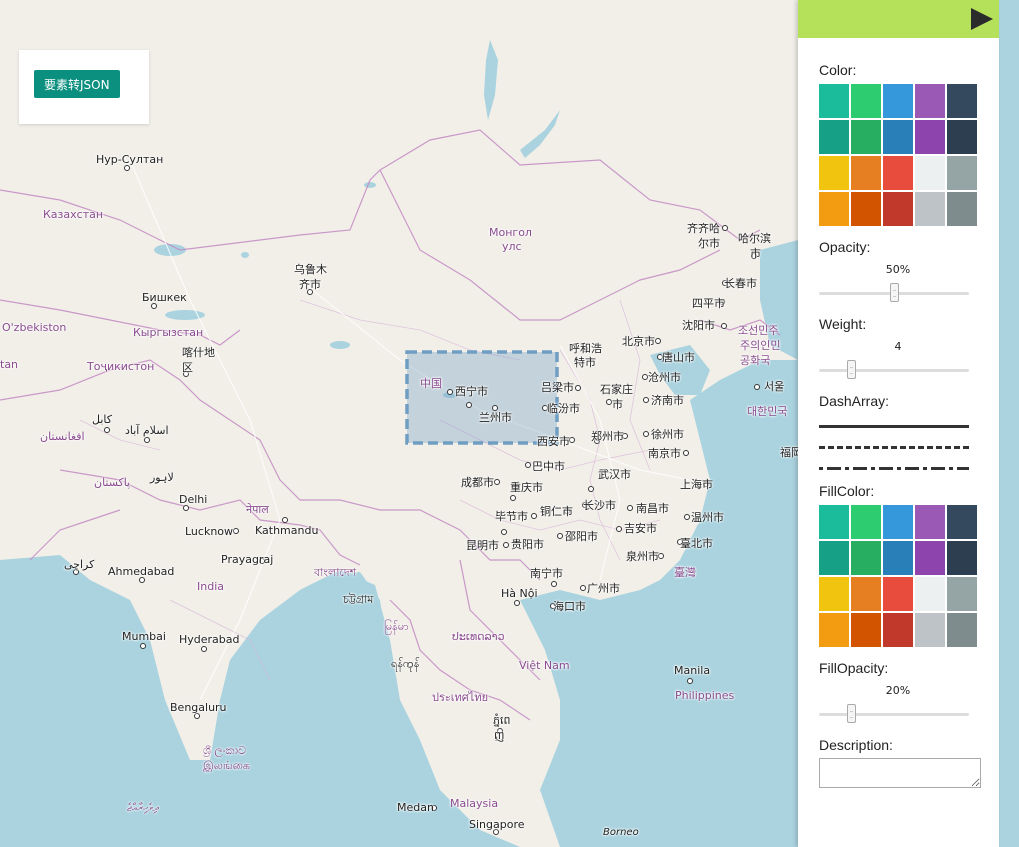 The width and height of the screenshot is (1019, 847). What do you see at coordinates (698, 325) in the screenshot?
I see `place-label: 沈阳市` at bounding box center [698, 325].